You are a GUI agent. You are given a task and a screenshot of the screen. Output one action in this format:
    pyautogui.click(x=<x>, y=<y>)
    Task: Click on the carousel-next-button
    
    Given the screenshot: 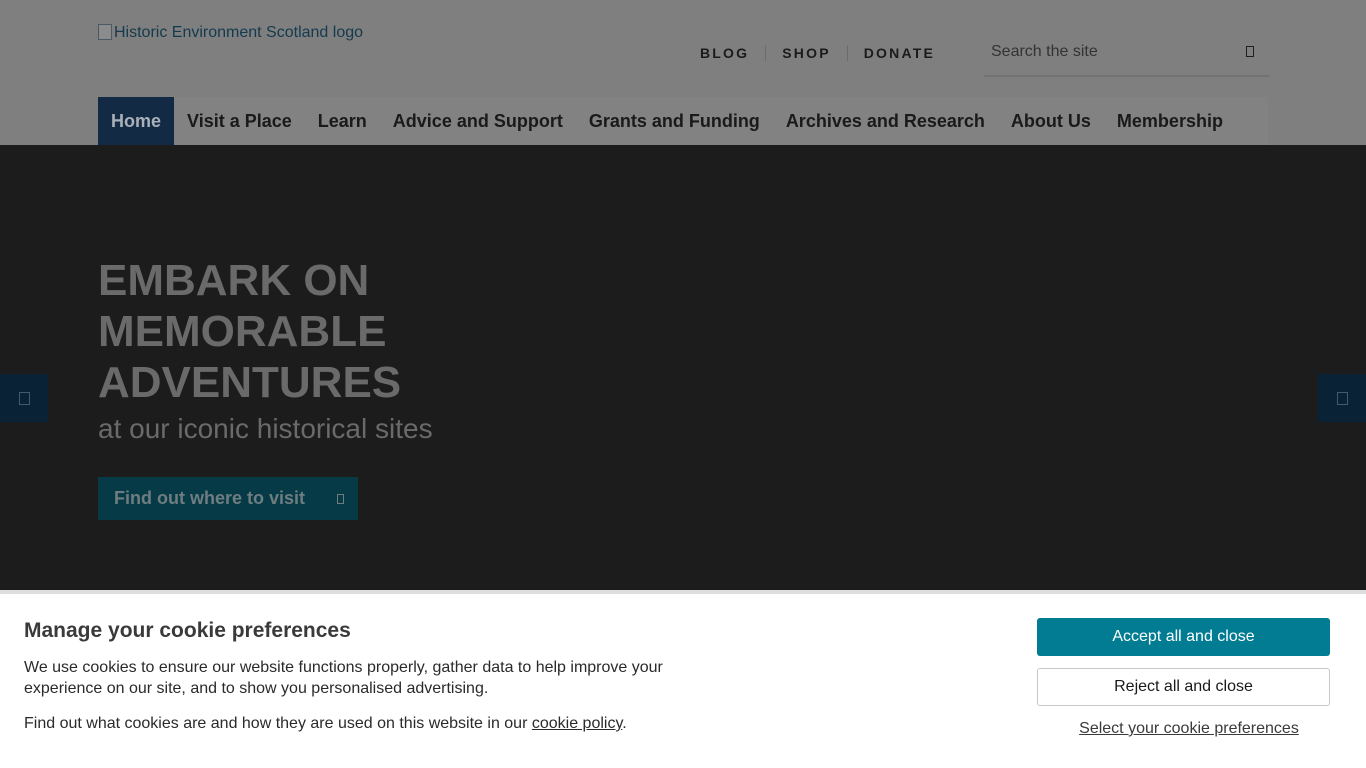 What is the action you would take?
    pyautogui.click(x=1342, y=398)
    